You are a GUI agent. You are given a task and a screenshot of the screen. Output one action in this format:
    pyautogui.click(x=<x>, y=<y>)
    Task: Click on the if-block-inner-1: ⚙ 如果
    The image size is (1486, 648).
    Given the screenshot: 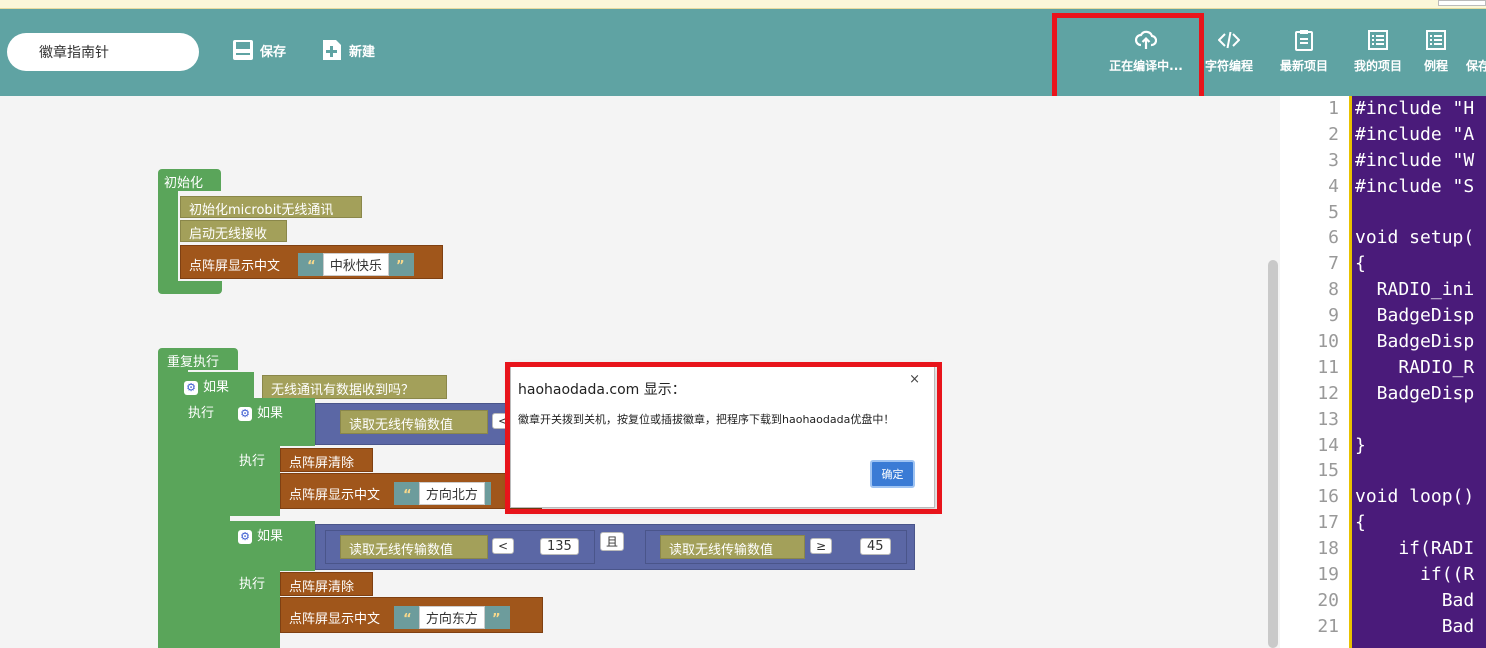 What is the action you would take?
    pyautogui.click(x=272, y=422)
    